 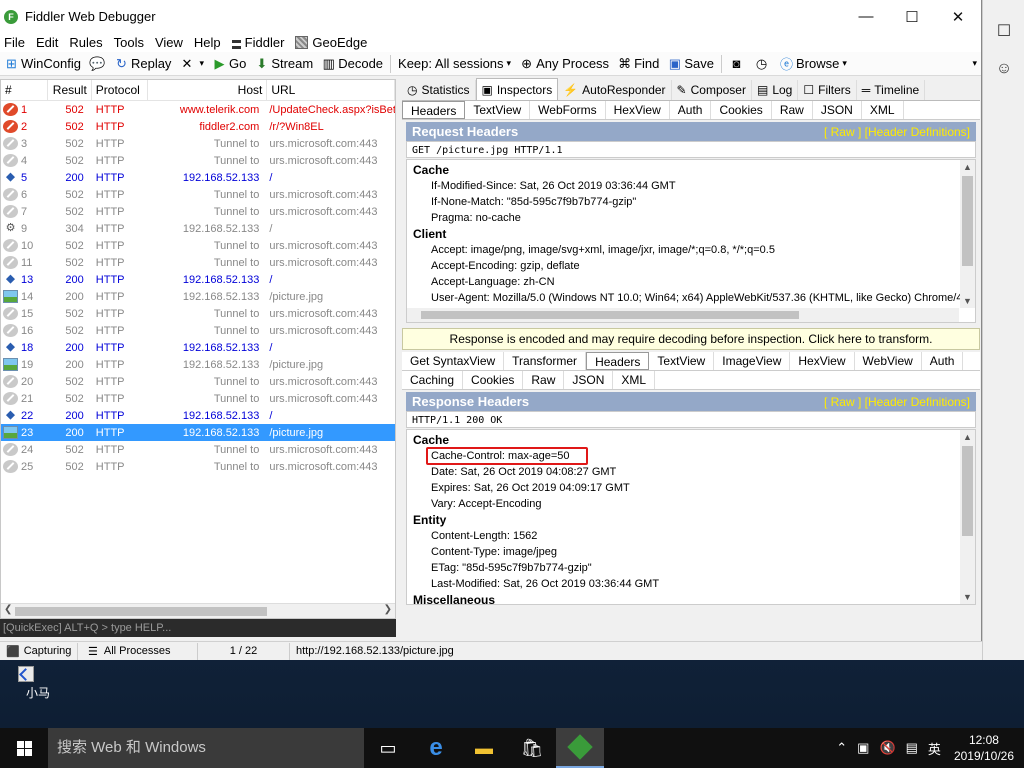 I want to click on header-entry: Accept-Language: zh-CN, so click(x=691, y=282).